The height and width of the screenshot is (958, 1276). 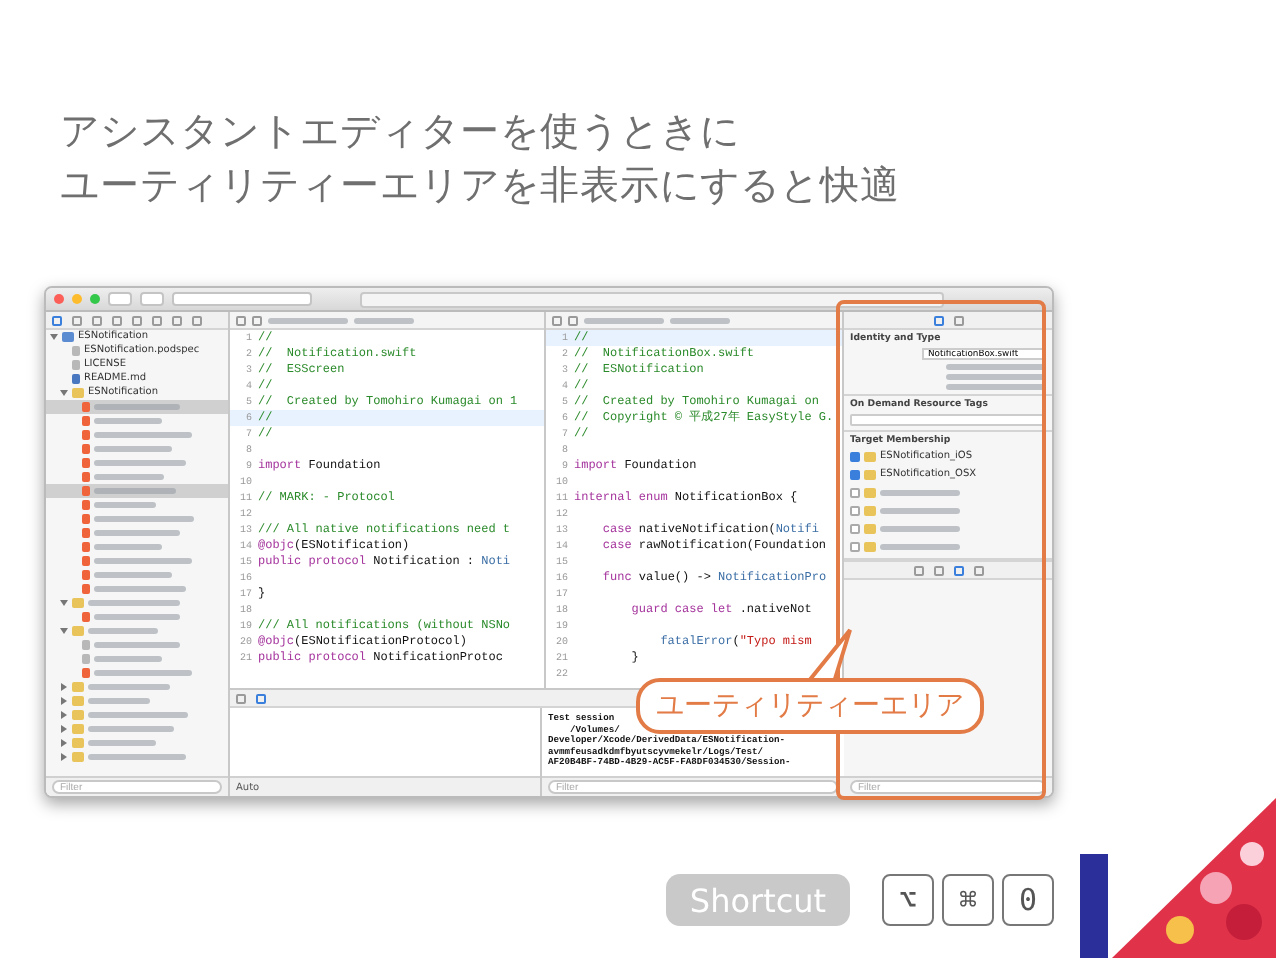 What do you see at coordinates (968, 900) in the screenshot?
I see `keyboard-key: ⌘` at bounding box center [968, 900].